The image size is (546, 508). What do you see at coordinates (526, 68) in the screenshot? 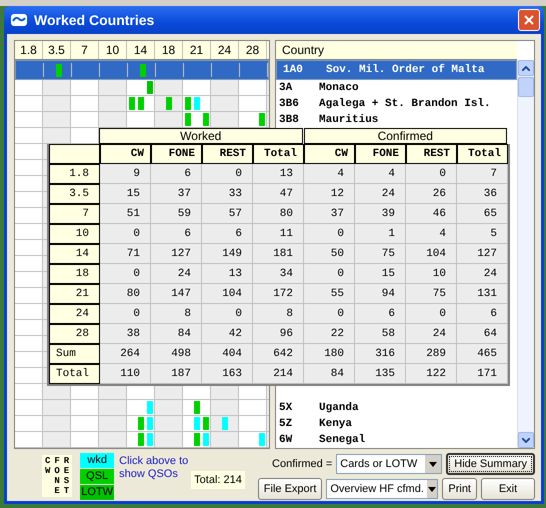
I see `scroll-up-button` at bounding box center [526, 68].